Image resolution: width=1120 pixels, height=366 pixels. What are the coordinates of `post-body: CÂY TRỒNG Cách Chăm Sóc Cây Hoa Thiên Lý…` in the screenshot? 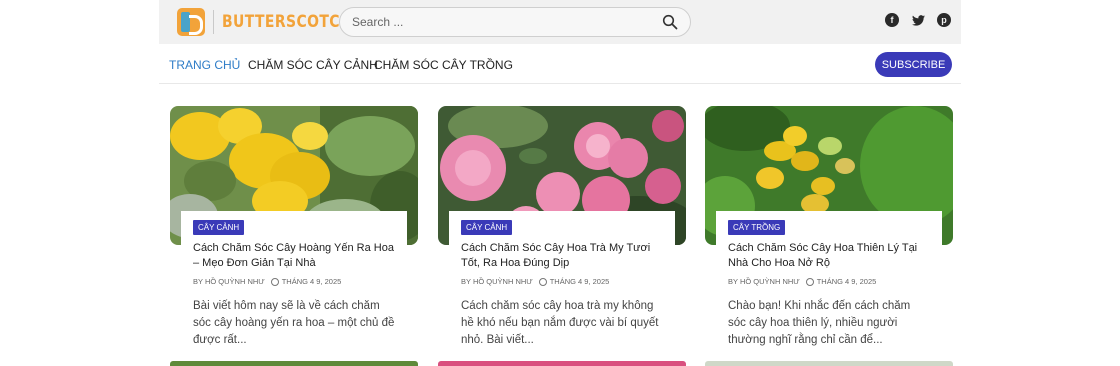 It's located at (829, 280).